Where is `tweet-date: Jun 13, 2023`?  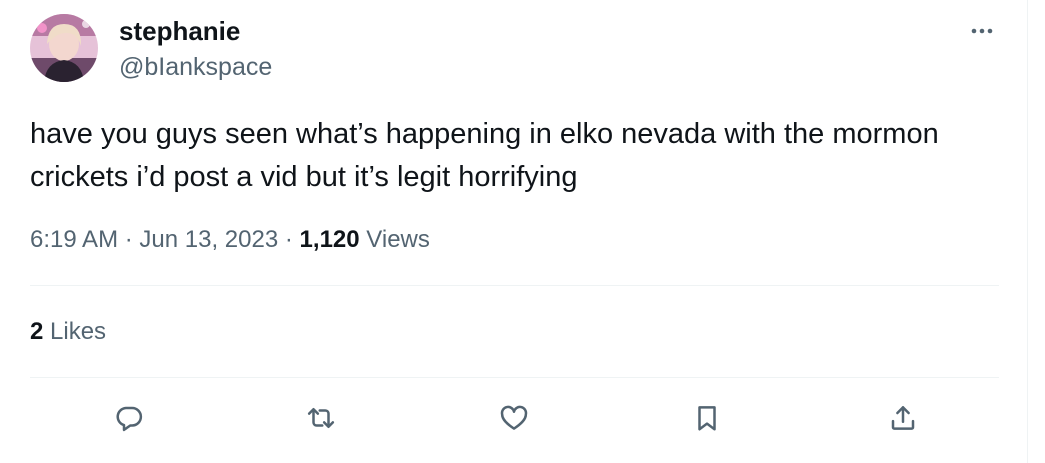
tweet-date: Jun 13, 2023 is located at coordinates (208, 239).